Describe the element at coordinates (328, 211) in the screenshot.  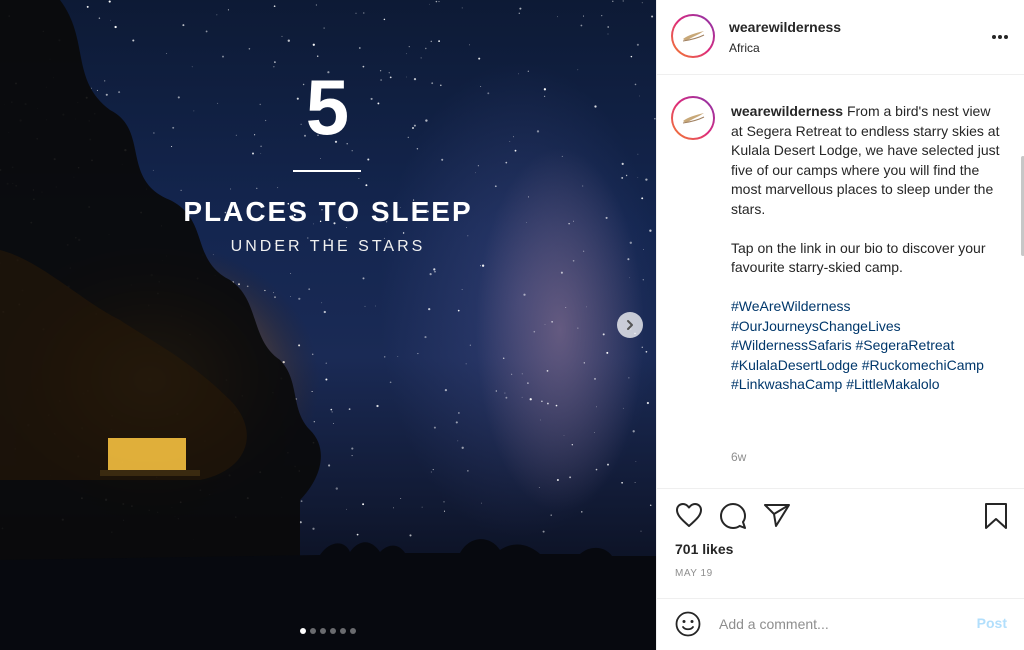
I see `post-headline: PLACES TO SLEEP` at that location.